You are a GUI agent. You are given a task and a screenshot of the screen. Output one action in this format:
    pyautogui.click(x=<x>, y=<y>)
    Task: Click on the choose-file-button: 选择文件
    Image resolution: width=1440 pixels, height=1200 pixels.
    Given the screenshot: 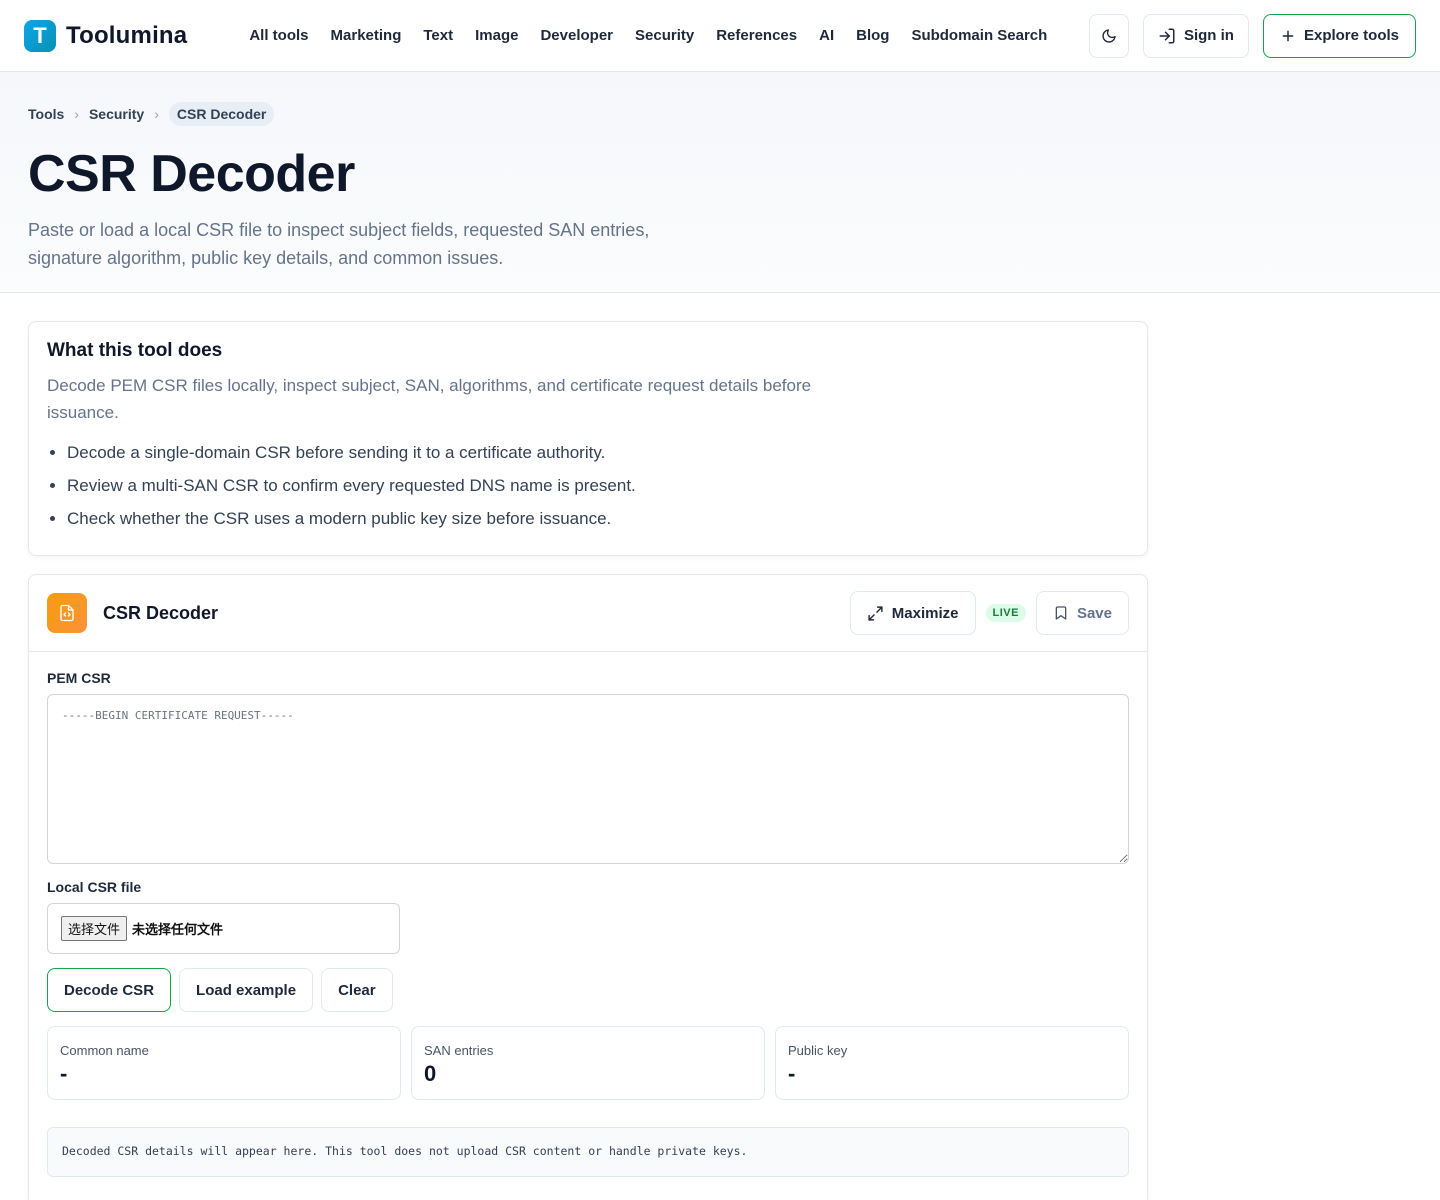 What is the action you would take?
    pyautogui.click(x=94, y=928)
    